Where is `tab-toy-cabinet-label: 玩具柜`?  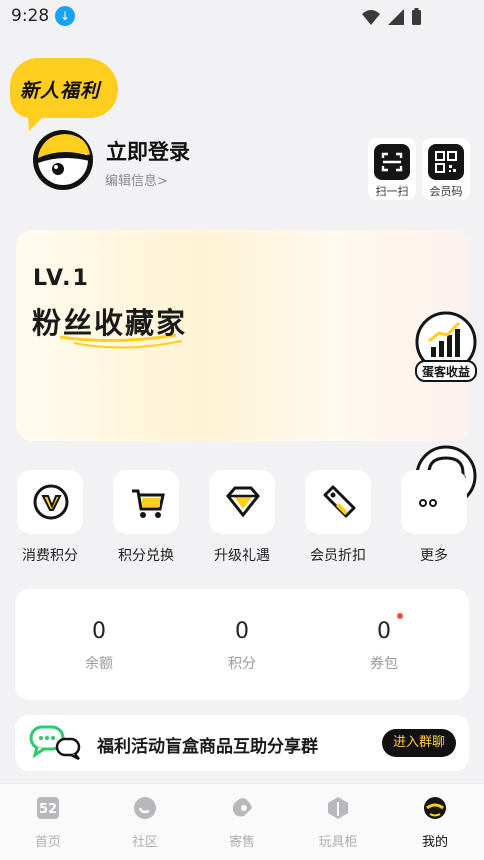
tab-toy-cabinet-label: 玩具柜 is located at coordinates (338, 842).